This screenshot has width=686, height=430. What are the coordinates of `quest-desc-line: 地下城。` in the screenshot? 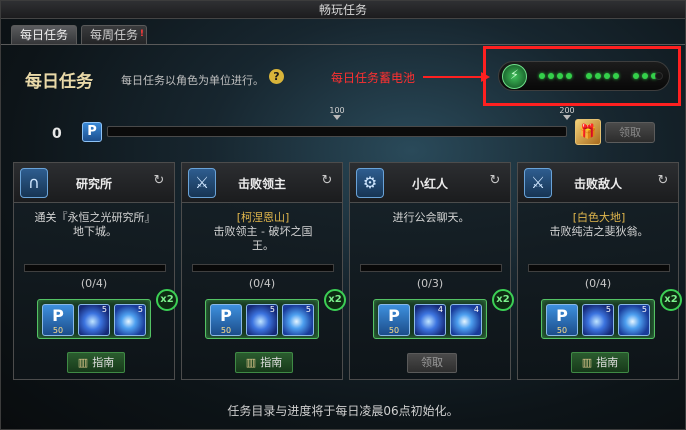 It's located at (95, 231).